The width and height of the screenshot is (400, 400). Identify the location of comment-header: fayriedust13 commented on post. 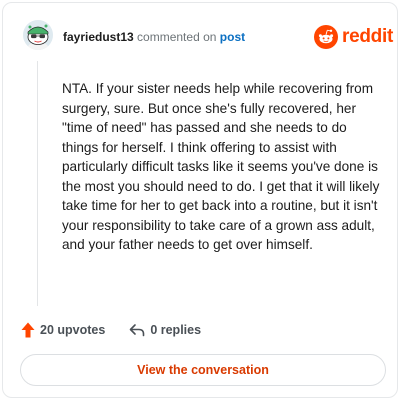
(154, 37).